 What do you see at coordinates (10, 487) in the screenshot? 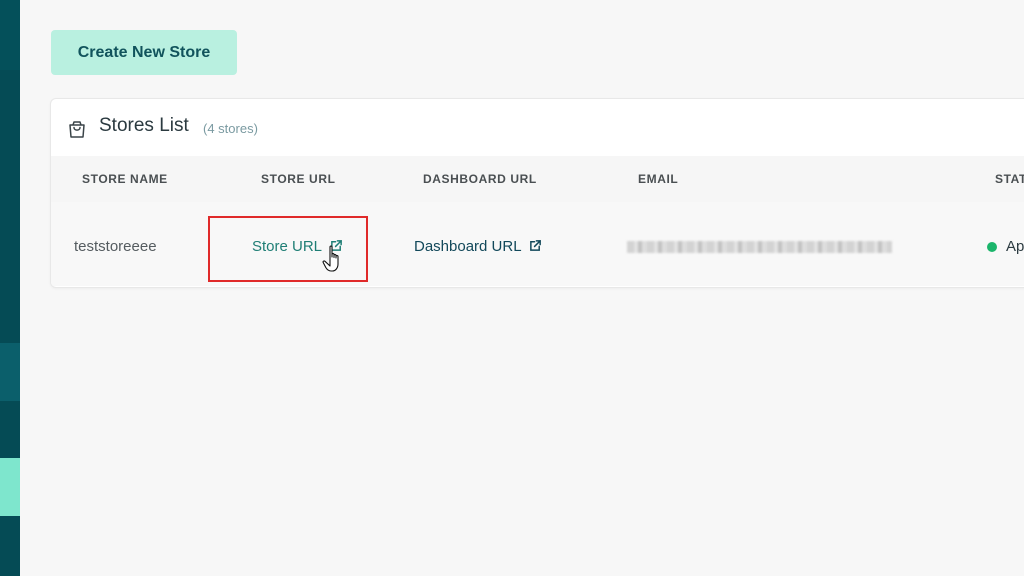
I see `sidebar-item-highlighted` at bounding box center [10, 487].